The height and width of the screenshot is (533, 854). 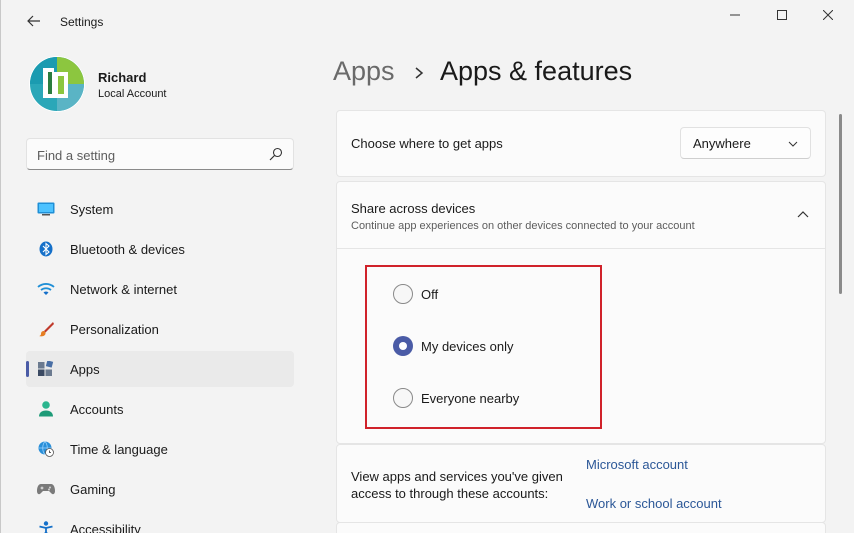 What do you see at coordinates (637, 464) in the screenshot?
I see `microsoft-account-link: Microsoft account` at bounding box center [637, 464].